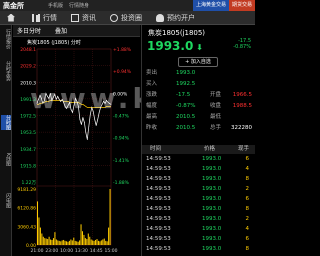  Describe the element at coordinates (51, 251) in the screenshot. I see `x-tick-label: 23:00` at that location.